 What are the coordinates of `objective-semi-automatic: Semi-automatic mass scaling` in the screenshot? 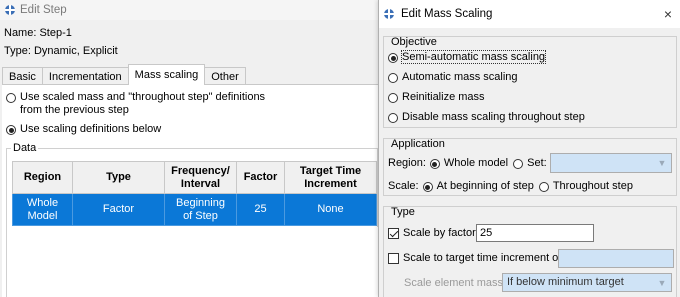 It's located at (467, 57).